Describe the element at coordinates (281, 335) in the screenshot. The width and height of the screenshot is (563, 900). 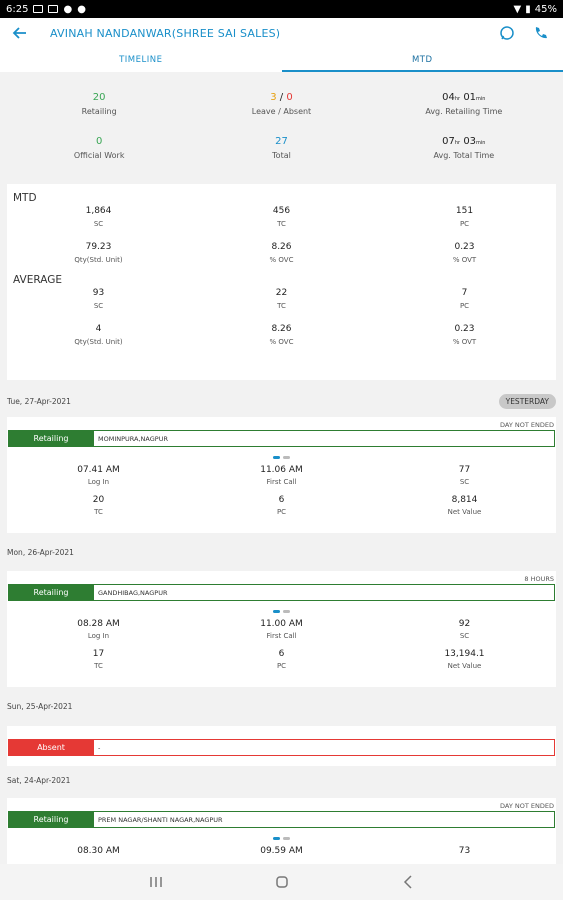
I see `avg-ovc: 8.26% OVC` at that location.